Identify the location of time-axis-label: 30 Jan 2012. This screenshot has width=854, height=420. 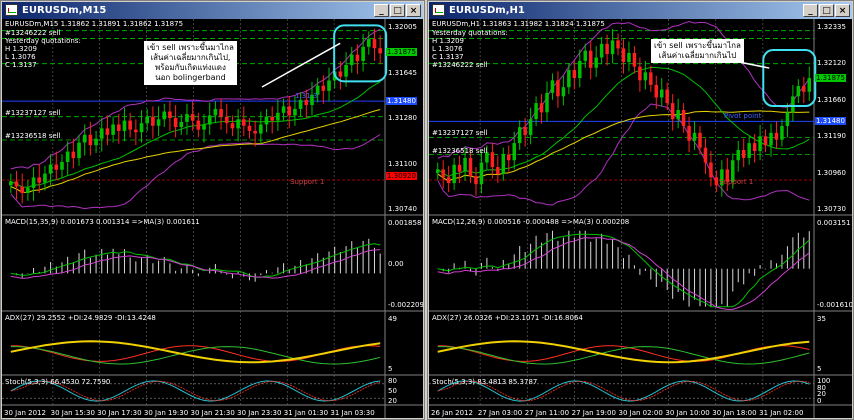
(25, 413).